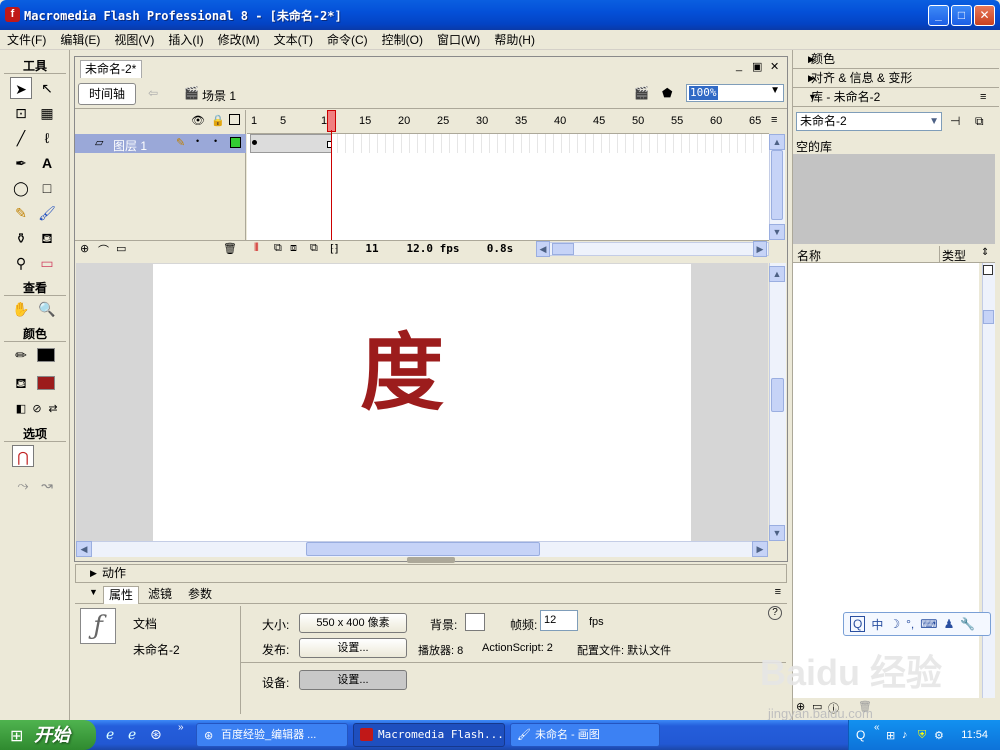 The image size is (1000, 750). Describe the element at coordinates (111, 69) in the screenshot. I see `document-tab: 未命名-2*` at that location.